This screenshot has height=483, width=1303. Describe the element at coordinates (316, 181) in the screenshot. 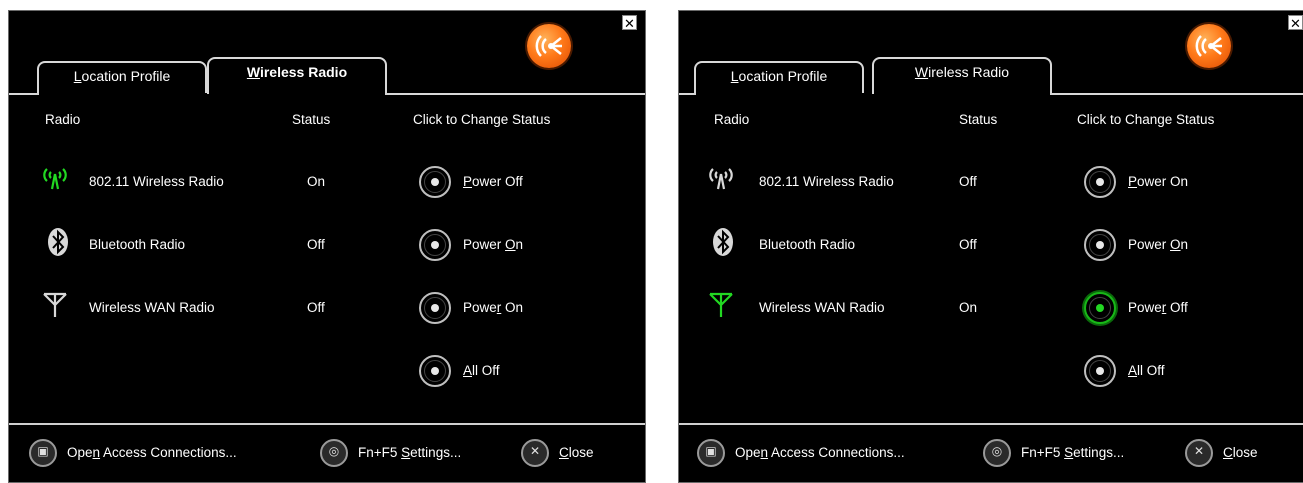

I see `status-wifi: On` at that location.